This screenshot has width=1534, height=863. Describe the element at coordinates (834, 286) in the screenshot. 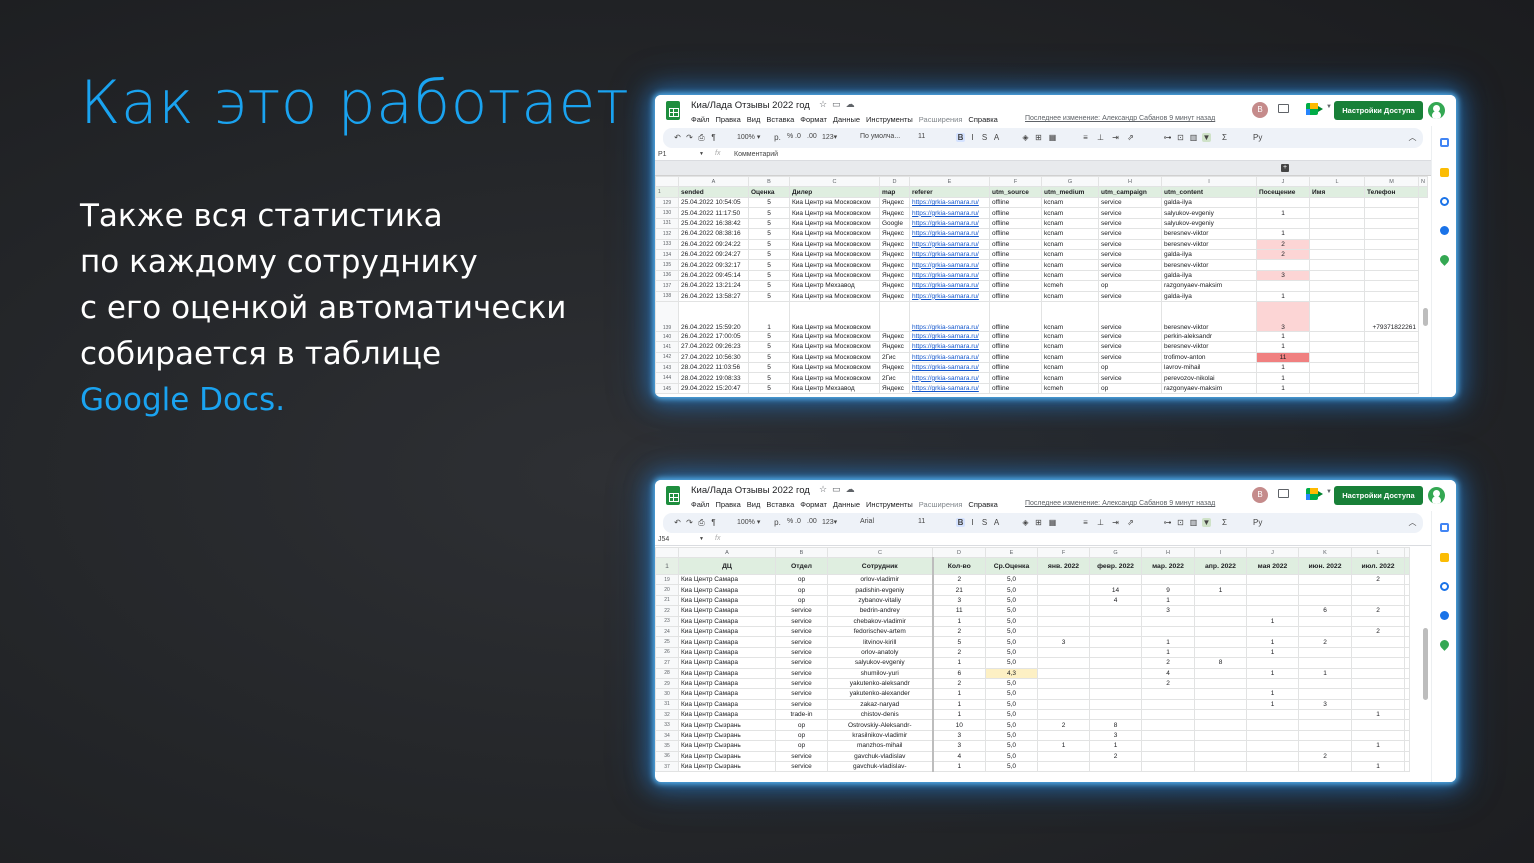

I see `dealer-cell: Киа Центр Мехзавод` at that location.